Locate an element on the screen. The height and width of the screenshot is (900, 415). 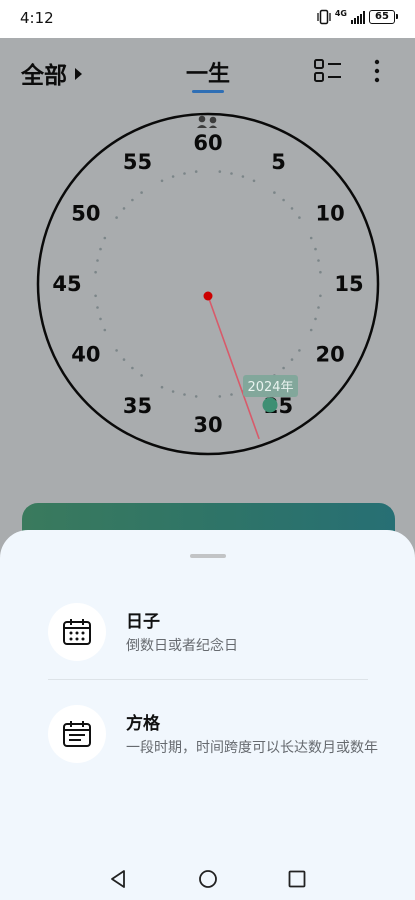
recents-icon is located at coordinates (297, 879).